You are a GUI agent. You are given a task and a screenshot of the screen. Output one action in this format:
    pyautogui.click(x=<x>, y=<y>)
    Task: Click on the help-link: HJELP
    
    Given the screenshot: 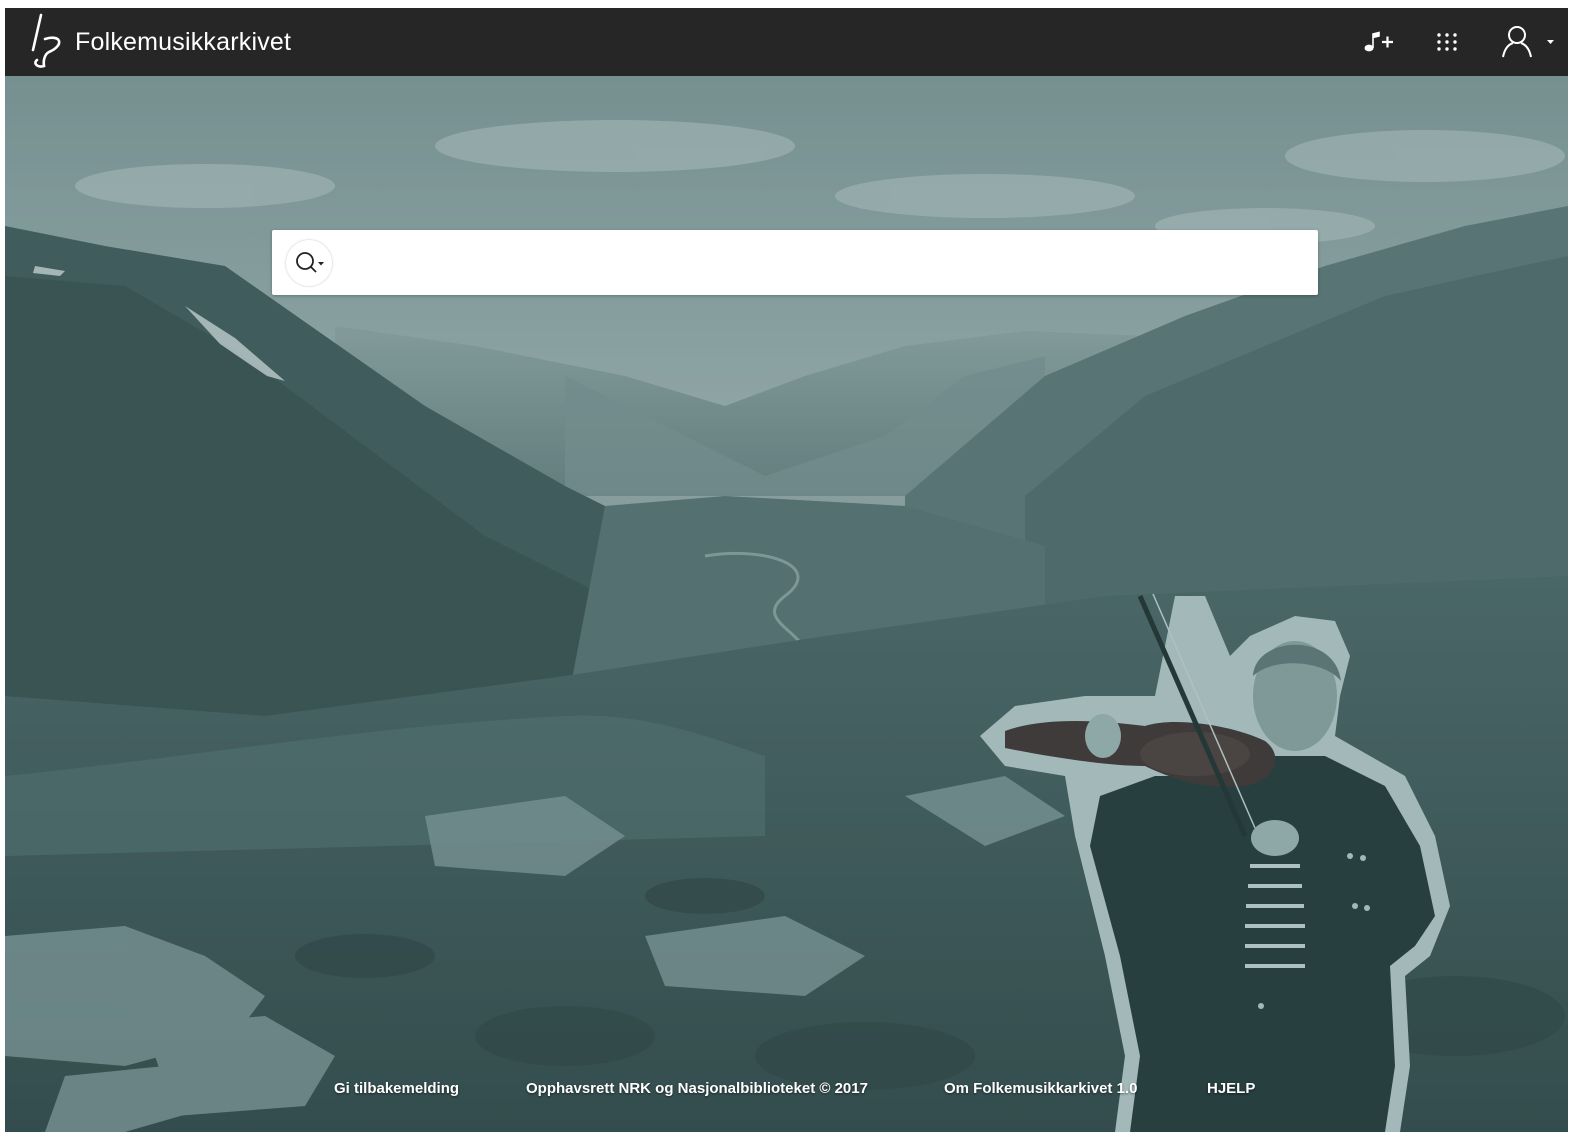 What is the action you would take?
    pyautogui.click(x=1231, y=1088)
    